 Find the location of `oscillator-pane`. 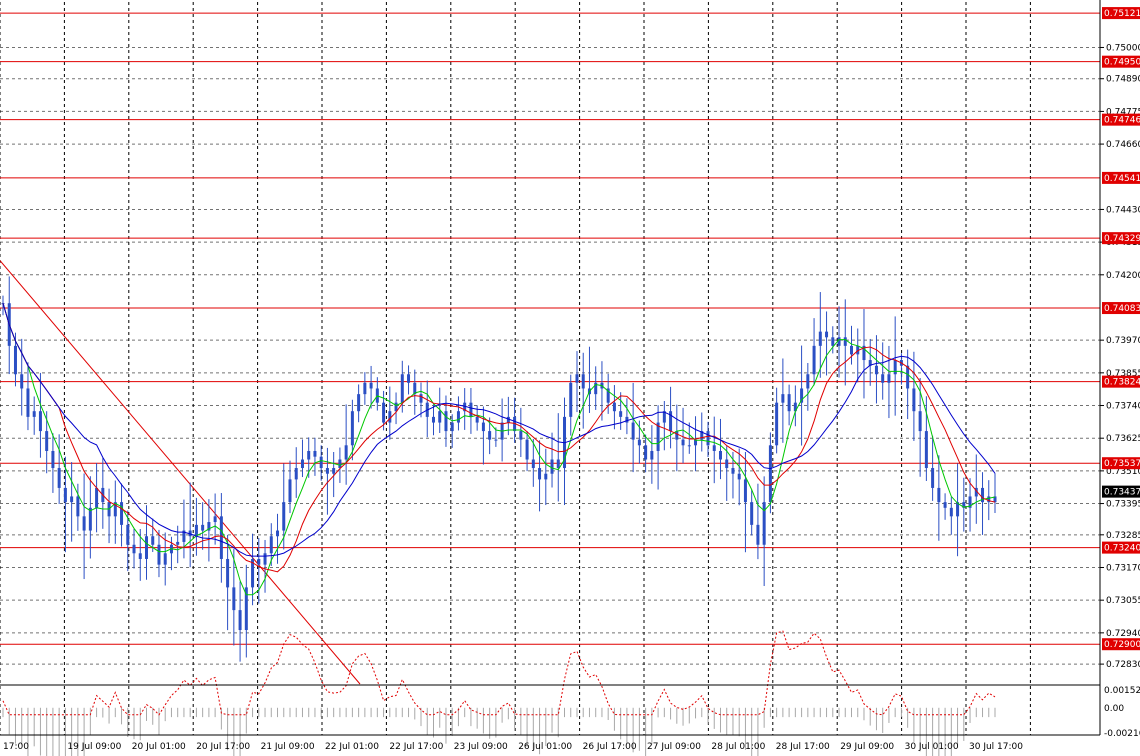

oscillator-pane is located at coordinates (499, 693).